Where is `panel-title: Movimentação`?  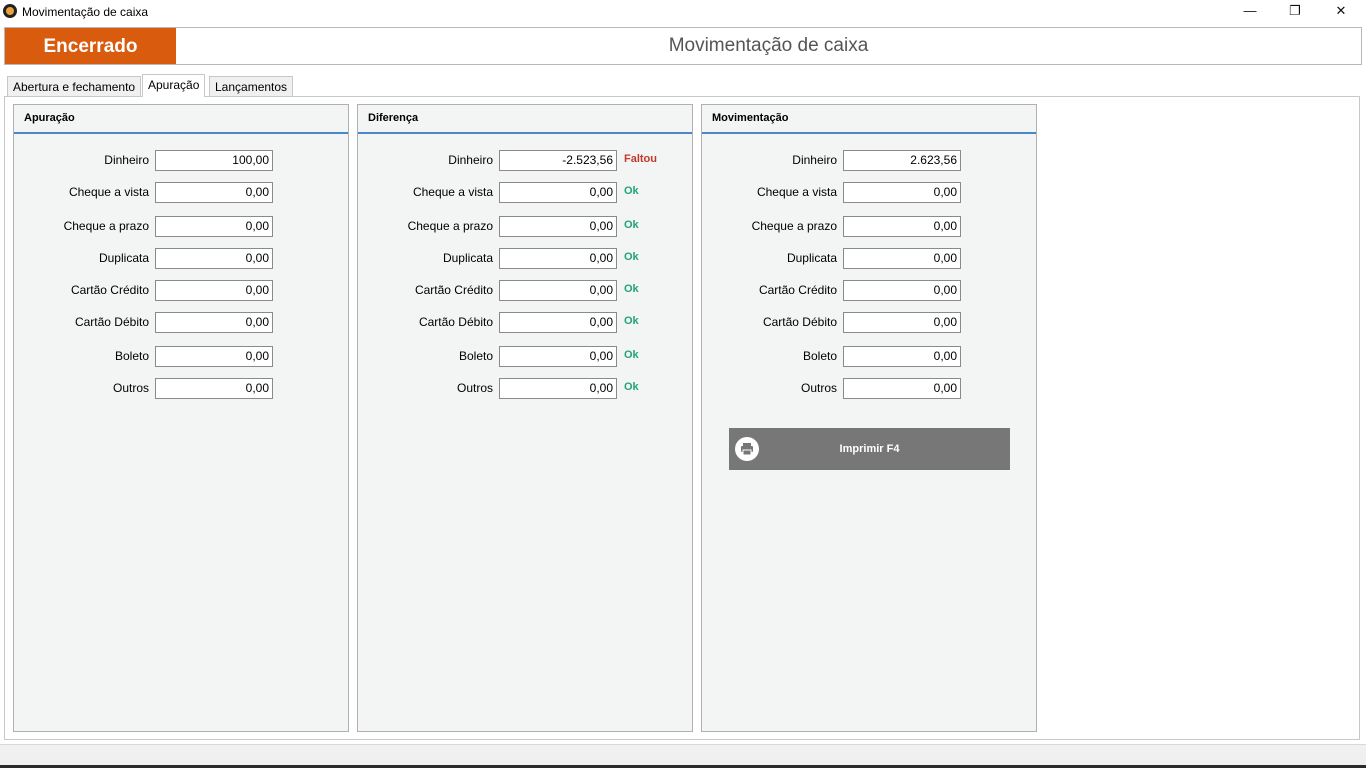
panel-title: Movimentação is located at coordinates (750, 118).